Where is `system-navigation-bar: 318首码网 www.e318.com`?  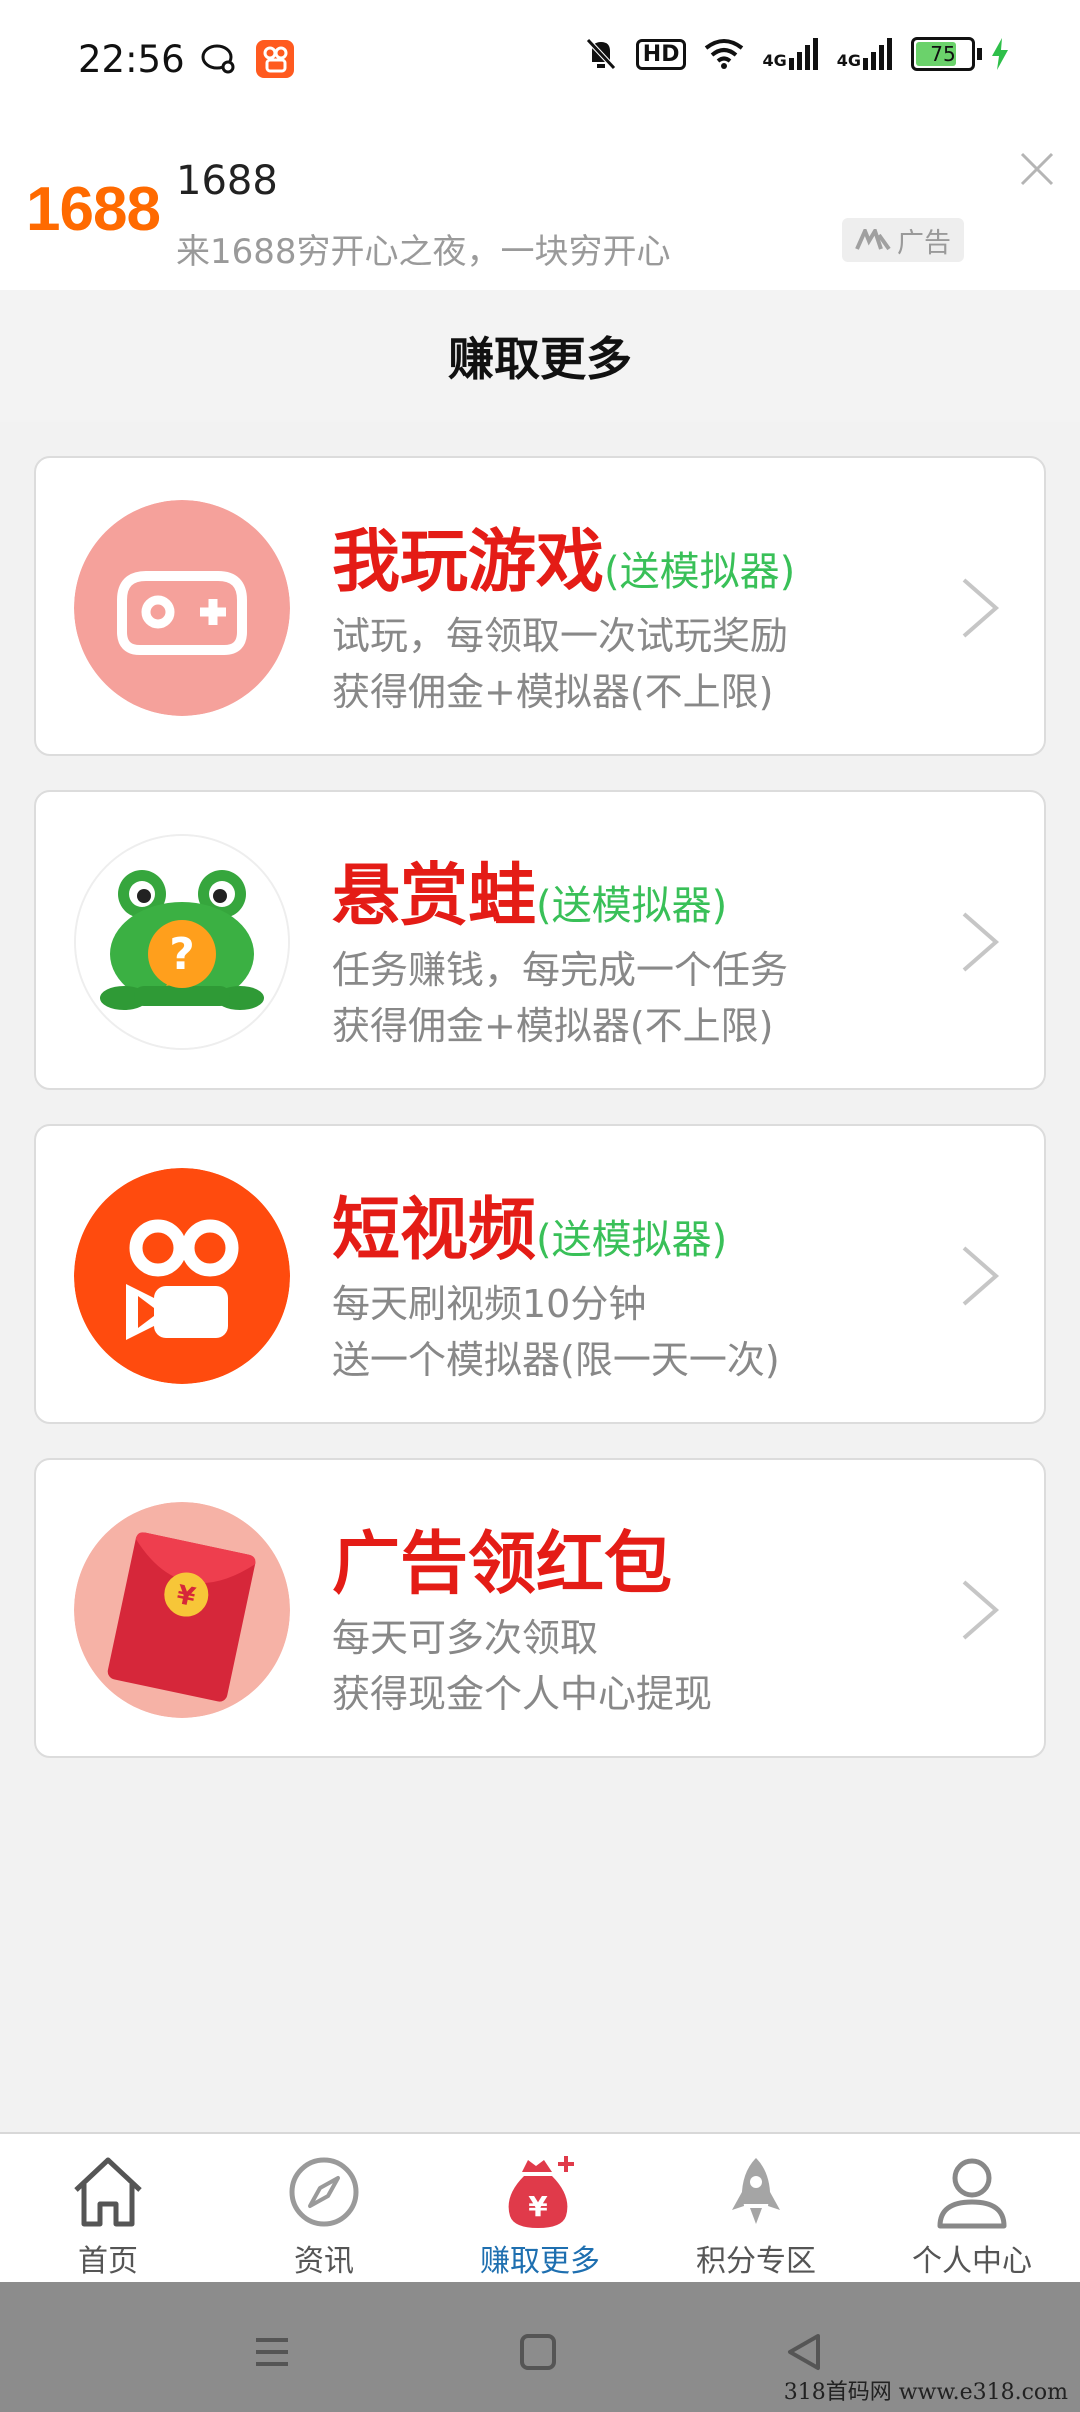 system-navigation-bar: 318首码网 www.e318.com is located at coordinates (540, 2347).